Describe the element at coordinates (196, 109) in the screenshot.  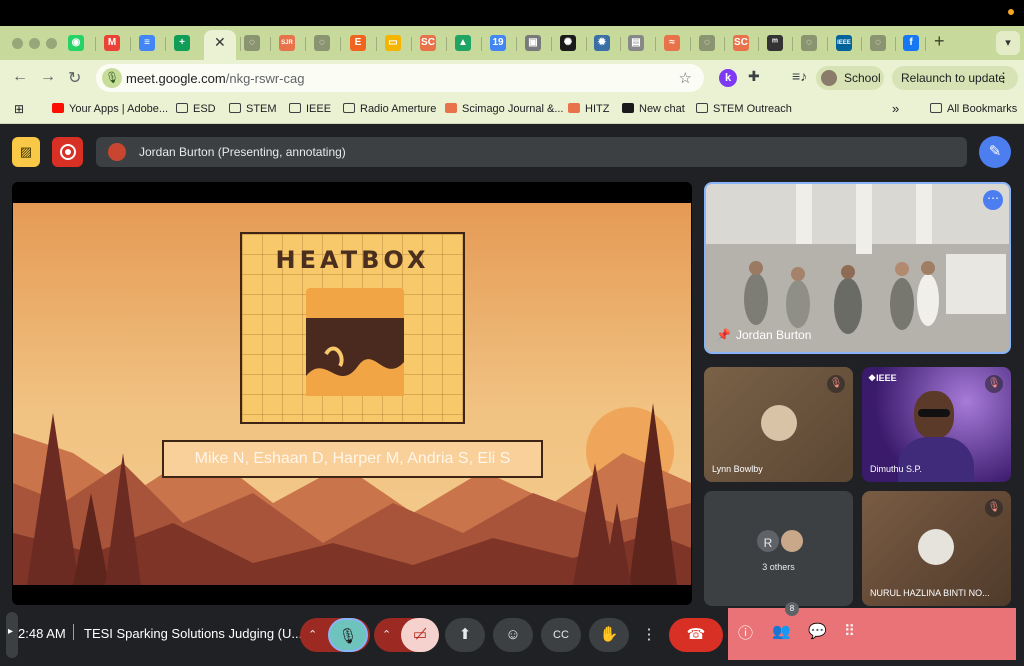
I see `bookmark-esd: ESD` at that location.